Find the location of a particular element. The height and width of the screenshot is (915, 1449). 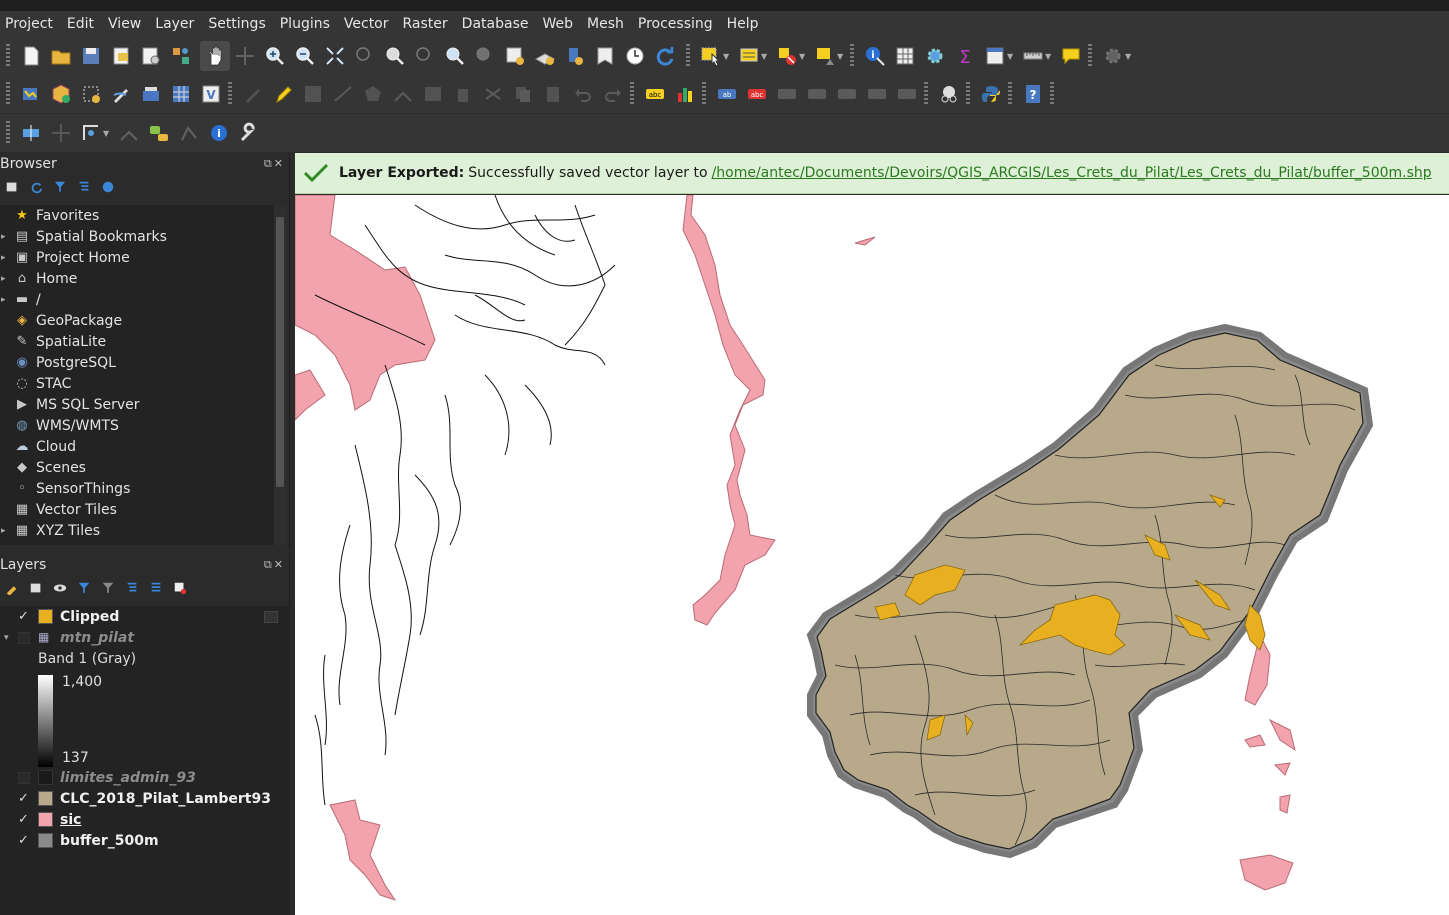

layout-manager-icon is located at coordinates (151, 56).